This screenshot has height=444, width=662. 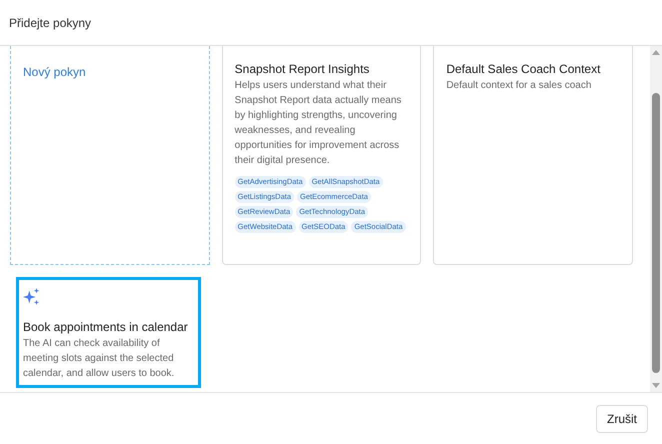 I want to click on scroll-up-icon, so click(x=656, y=52).